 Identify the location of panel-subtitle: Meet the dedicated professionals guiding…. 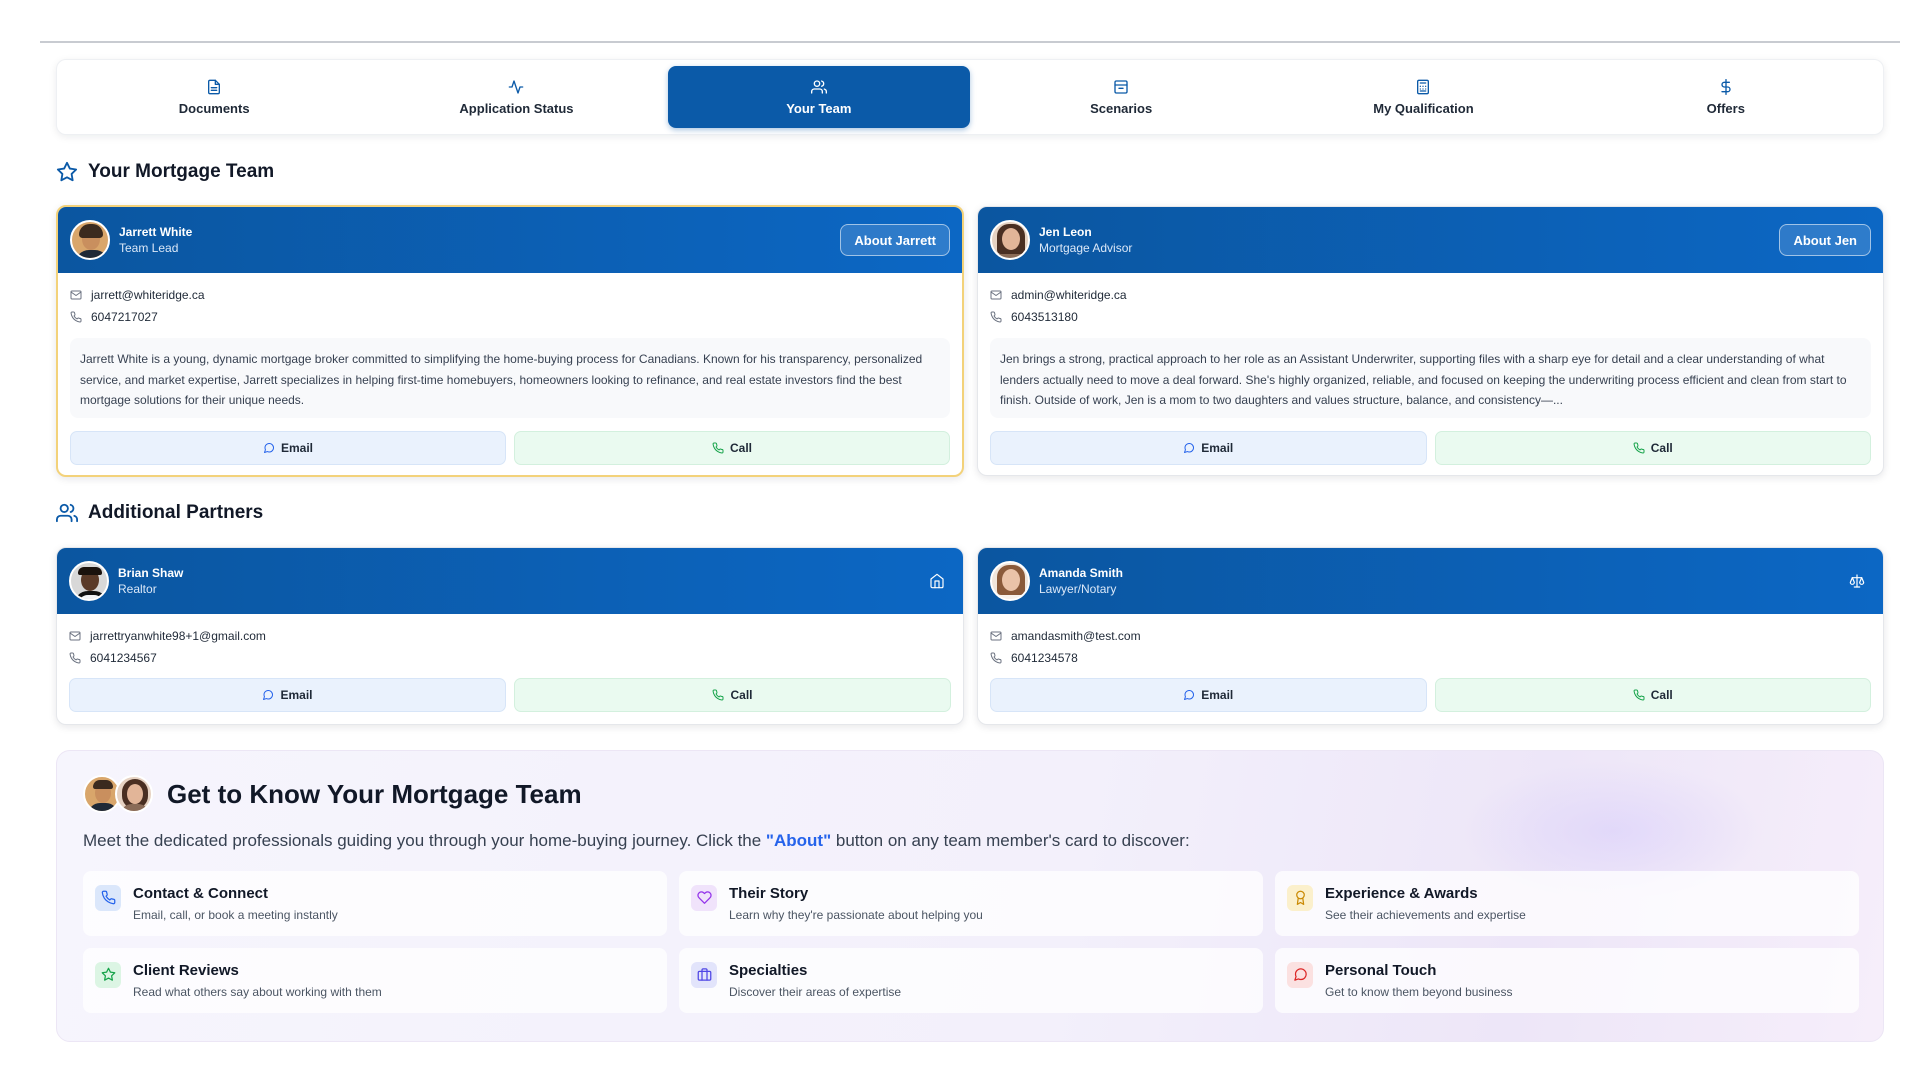
(636, 841).